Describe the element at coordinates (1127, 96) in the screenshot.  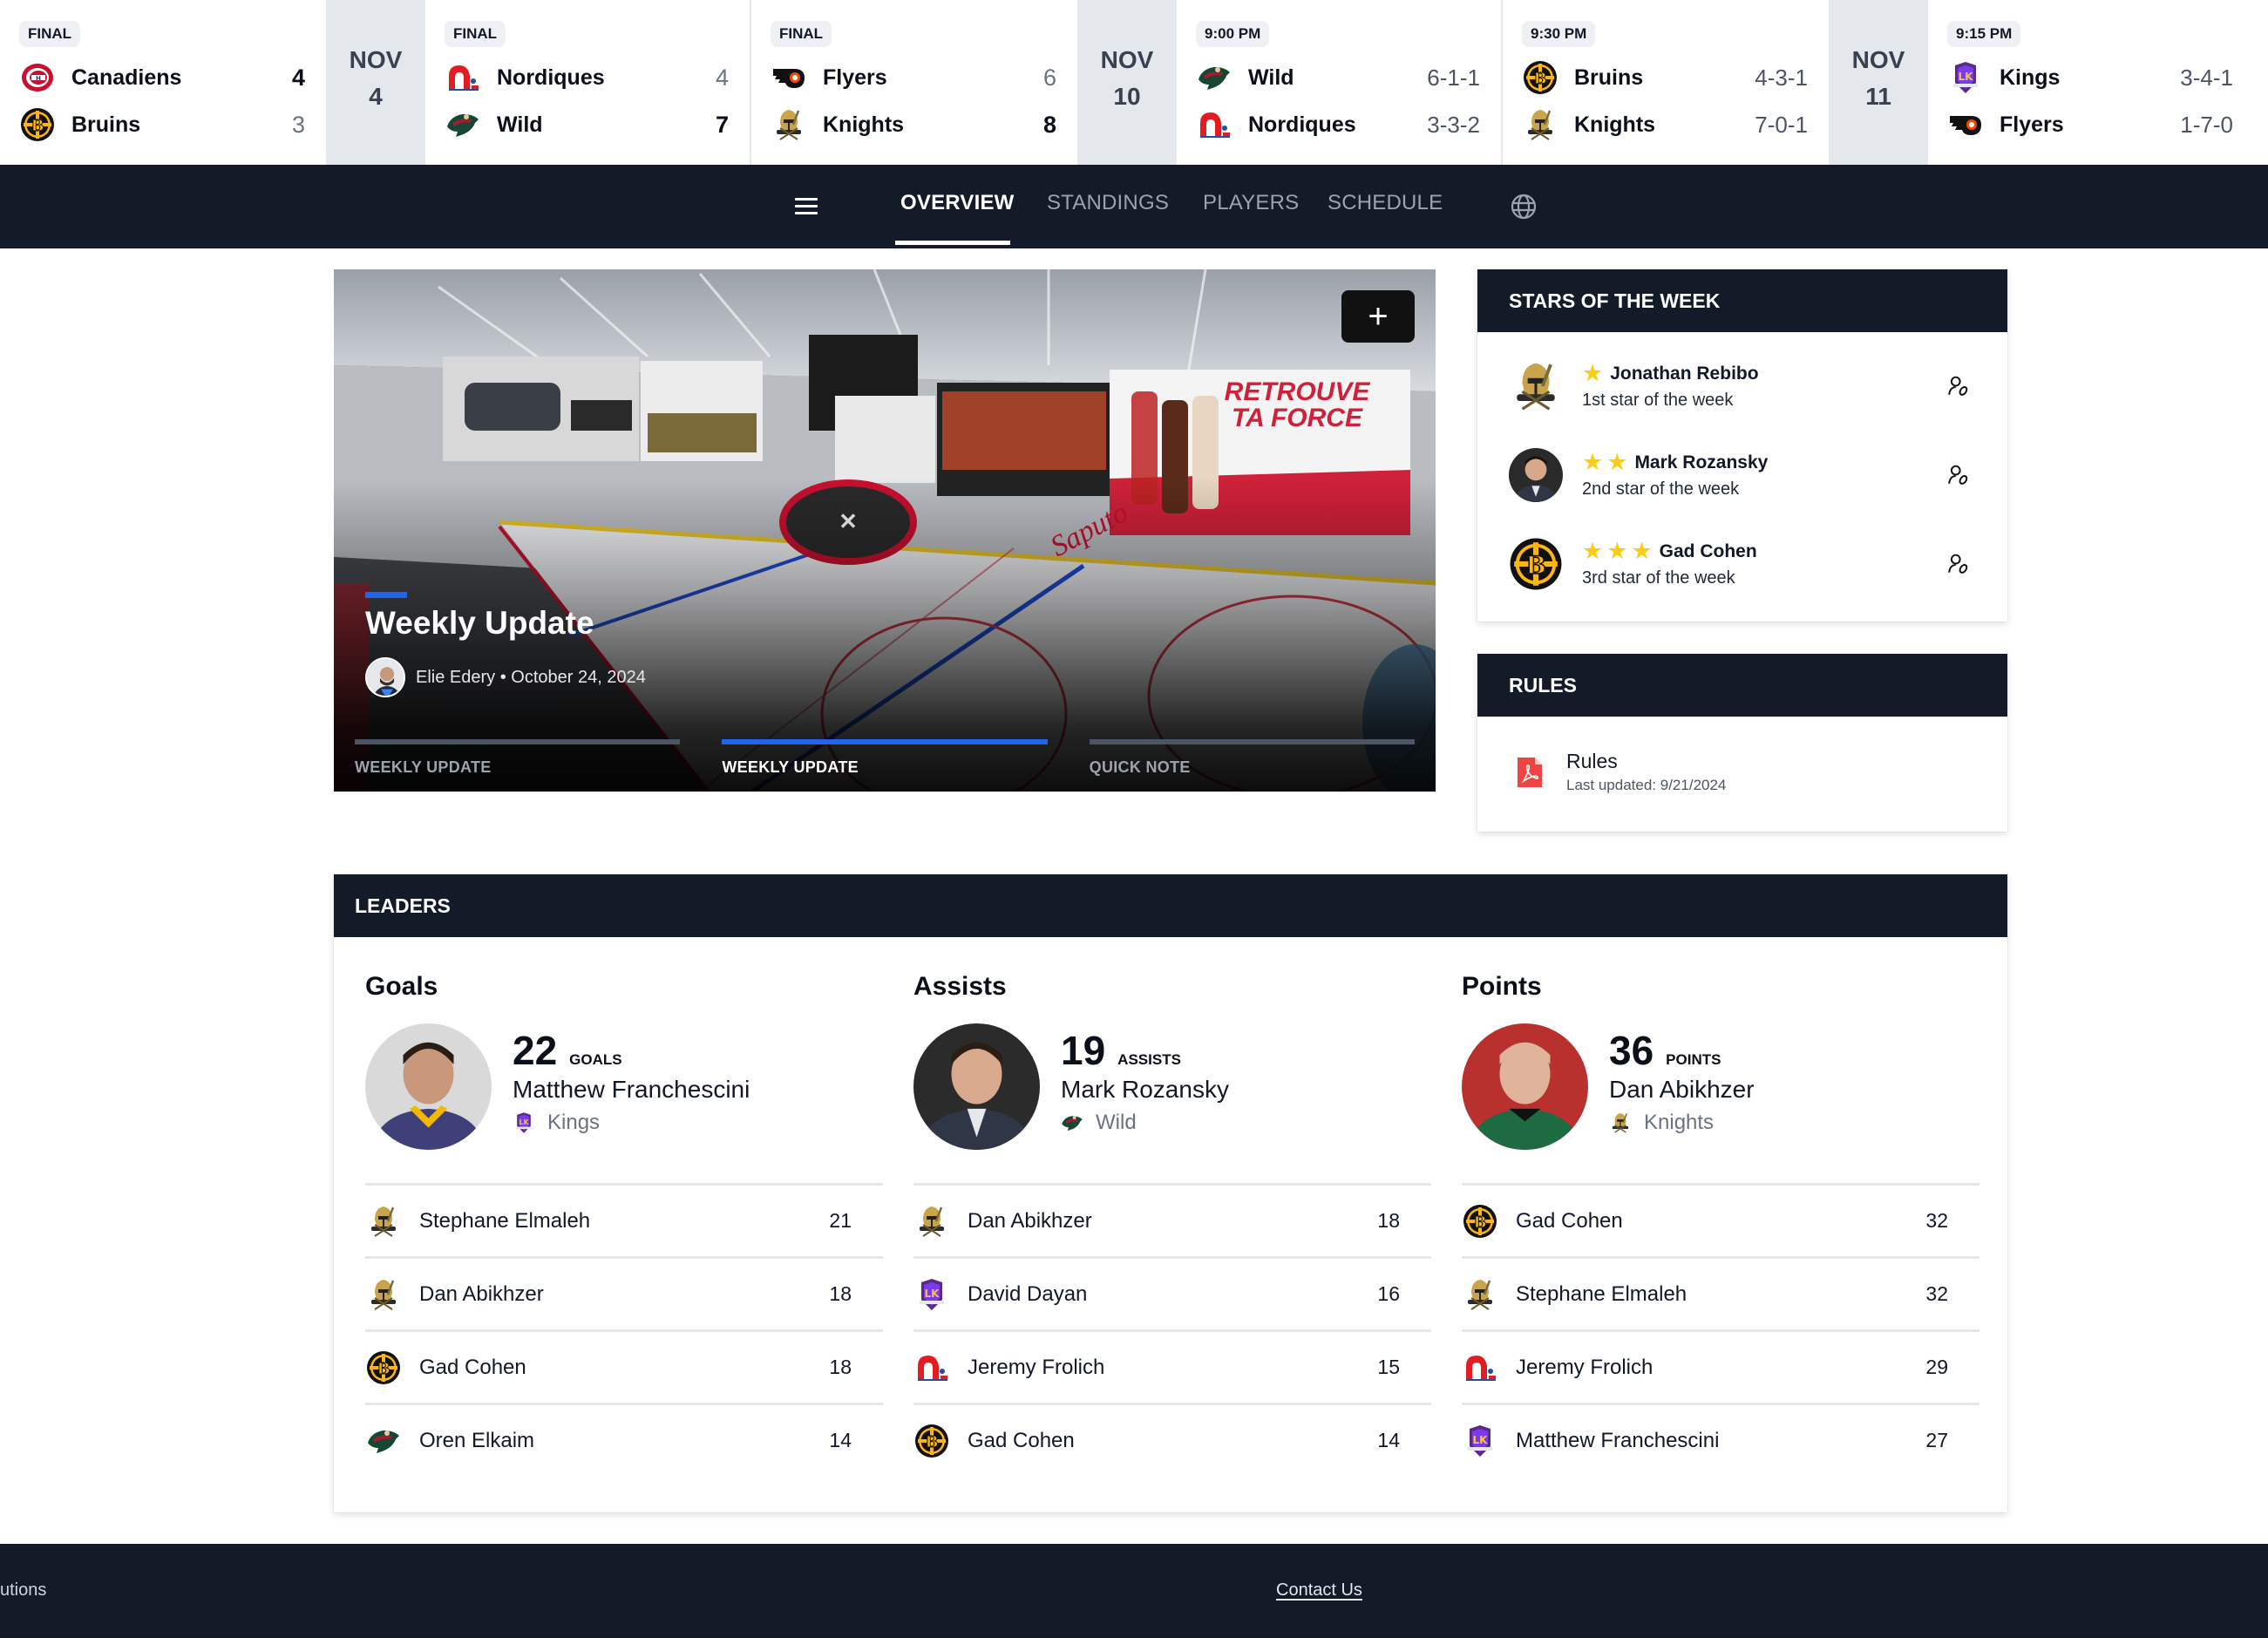
I see `date-day: 10` at that location.